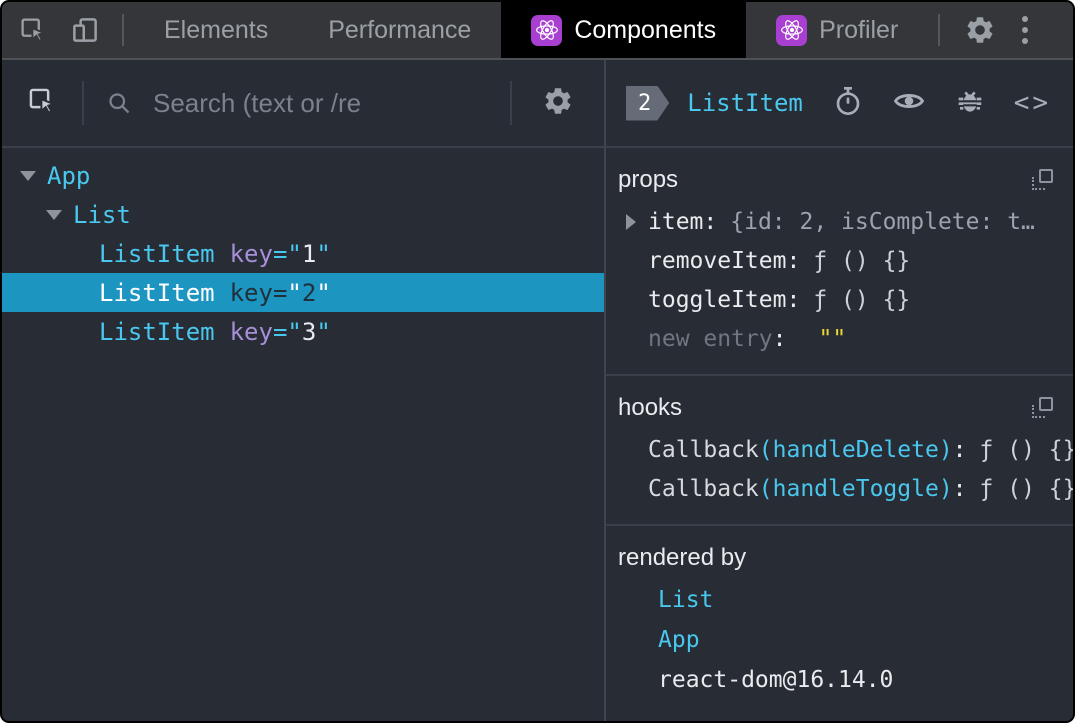  What do you see at coordinates (908, 100) in the screenshot?
I see `eye-icon` at bounding box center [908, 100].